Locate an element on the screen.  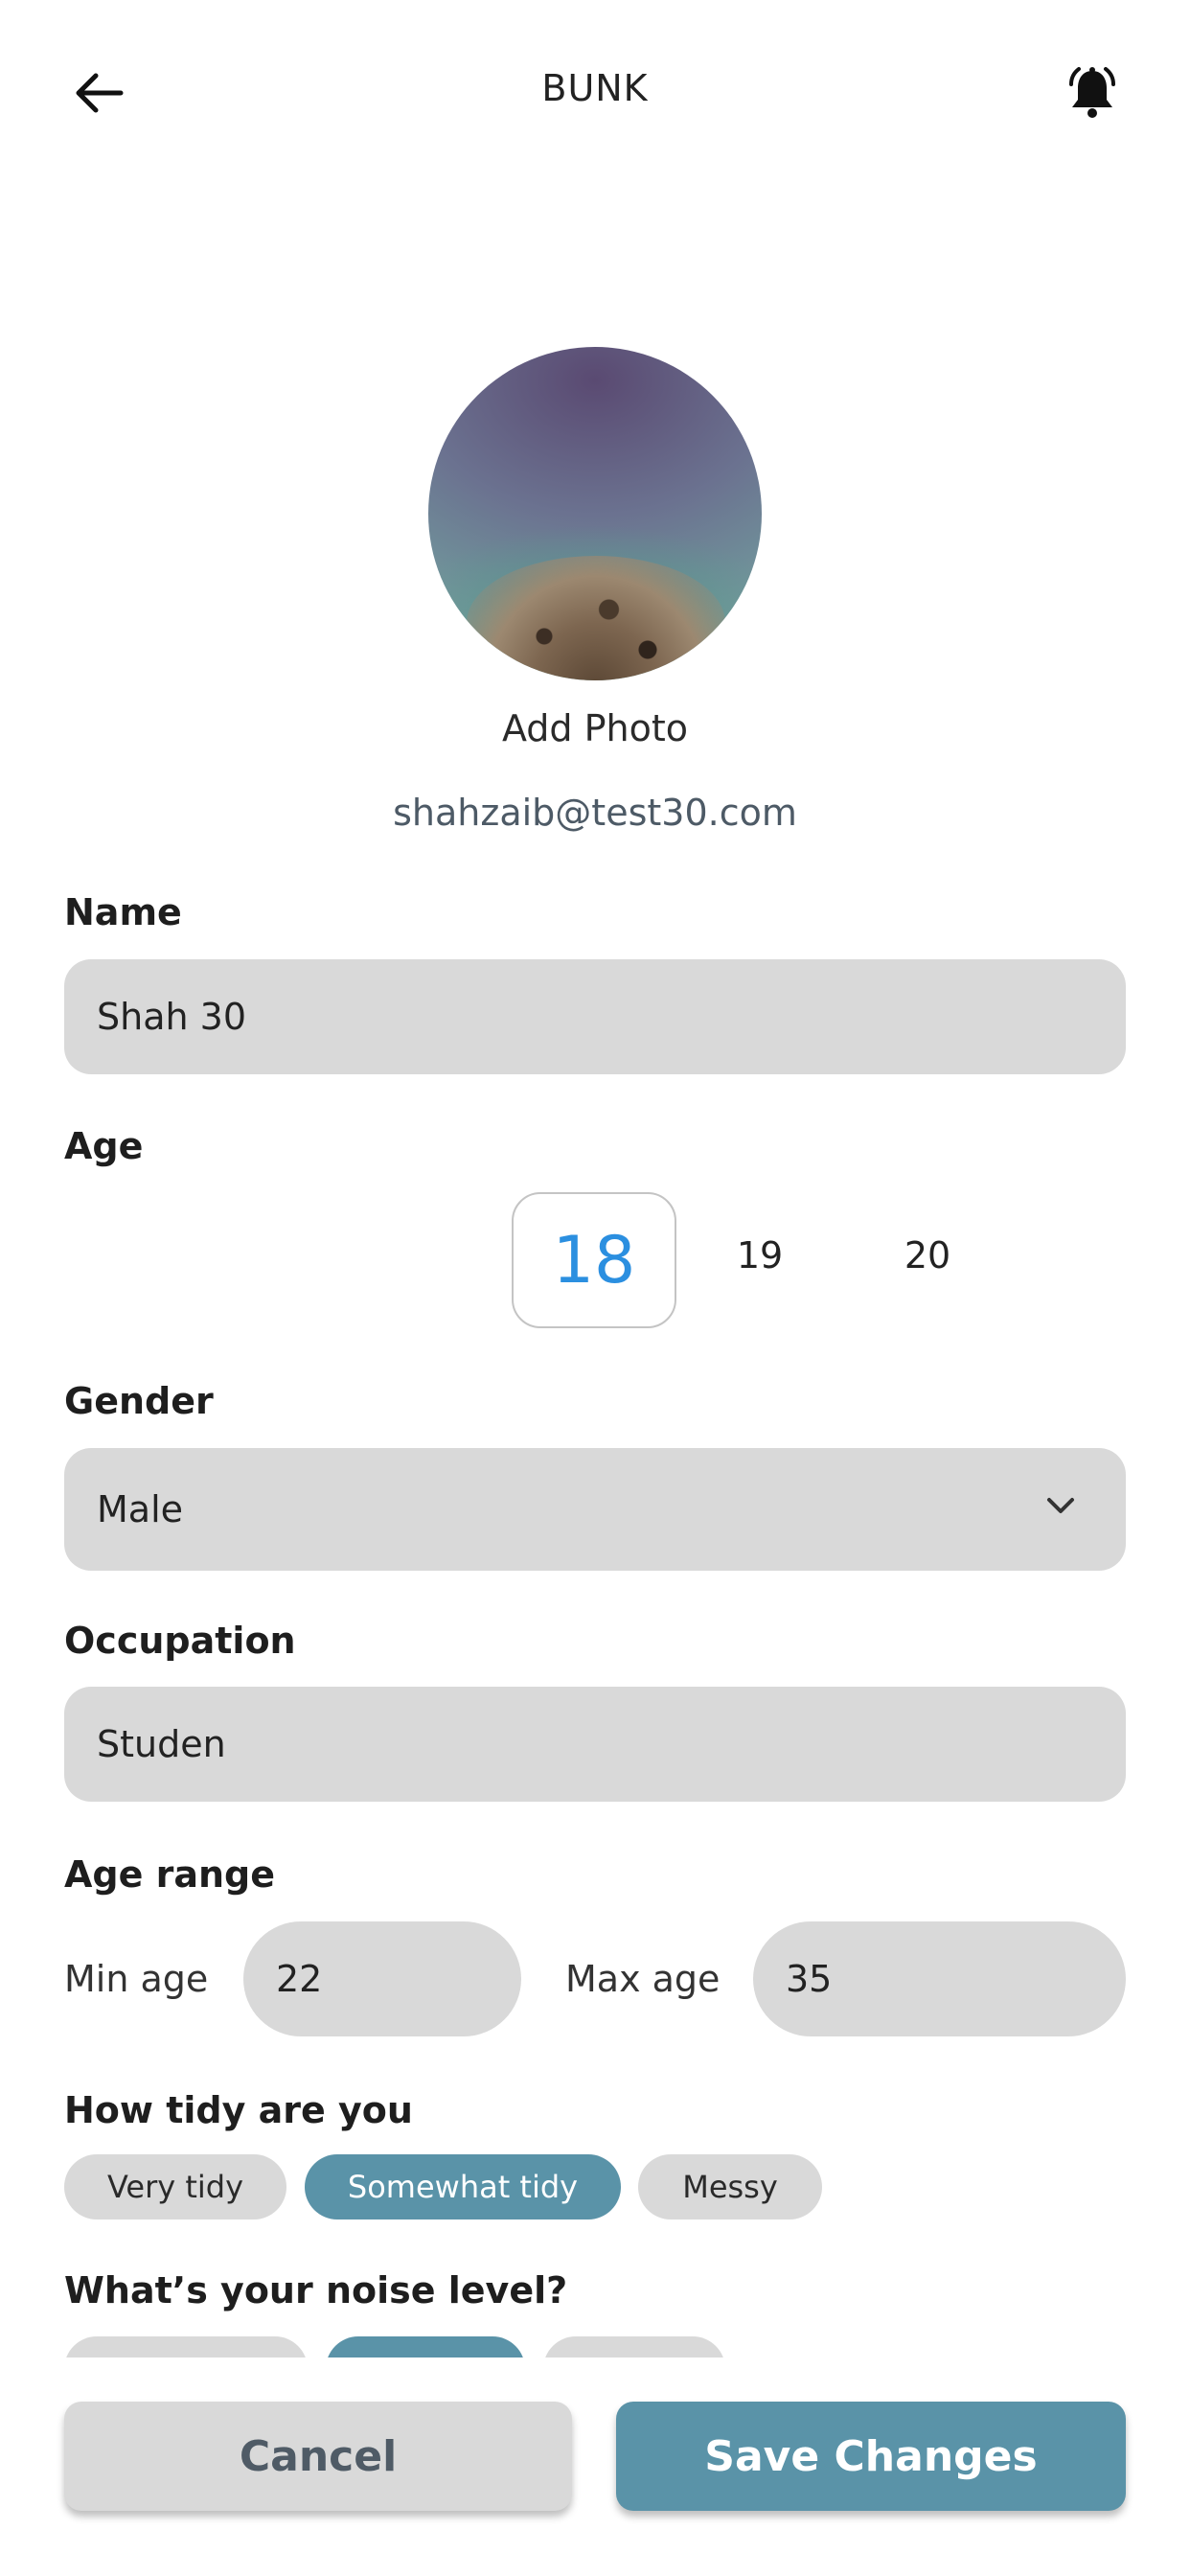
age-option-selected: 18 is located at coordinates (594, 1260).